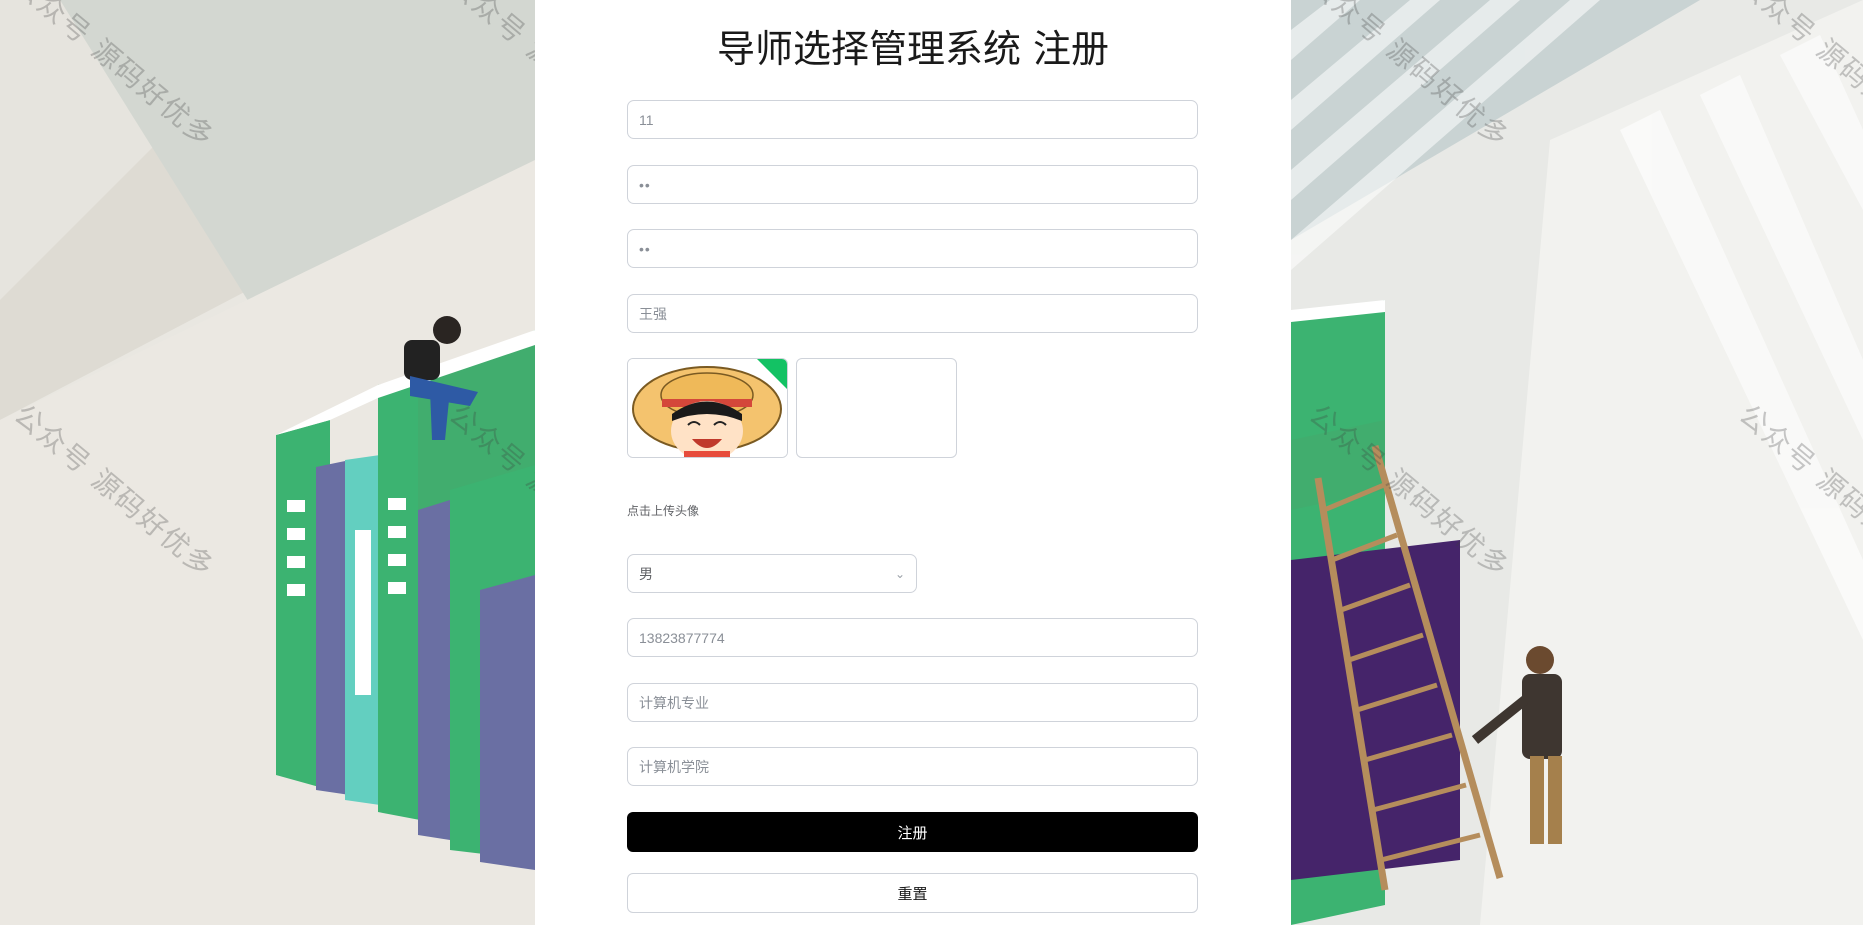  Describe the element at coordinates (707, 408) in the screenshot. I see `avatar-preview` at that location.